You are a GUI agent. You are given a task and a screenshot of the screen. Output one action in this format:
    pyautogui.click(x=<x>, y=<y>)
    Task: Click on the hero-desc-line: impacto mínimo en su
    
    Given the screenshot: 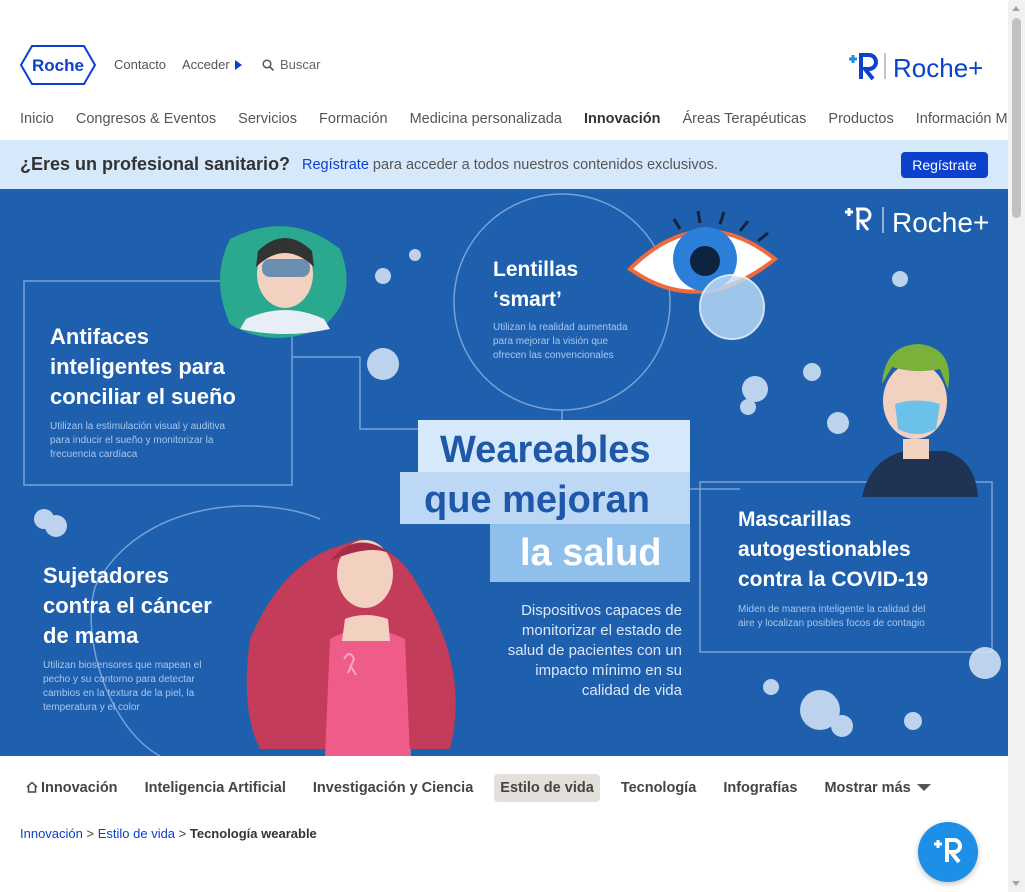 What is the action you would take?
    pyautogui.click(x=608, y=670)
    